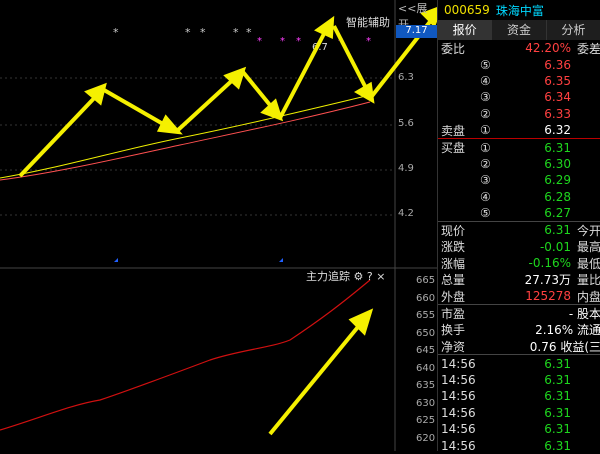  What do you see at coordinates (370, 276) in the screenshot?
I see `help-icon: ?` at bounding box center [370, 276].